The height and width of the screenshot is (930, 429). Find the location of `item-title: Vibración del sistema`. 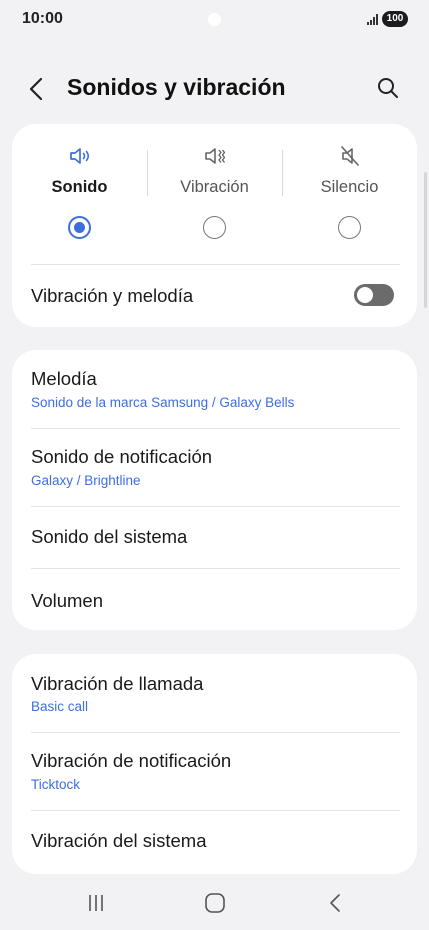

item-title: Vibración del sistema is located at coordinates (119, 840).